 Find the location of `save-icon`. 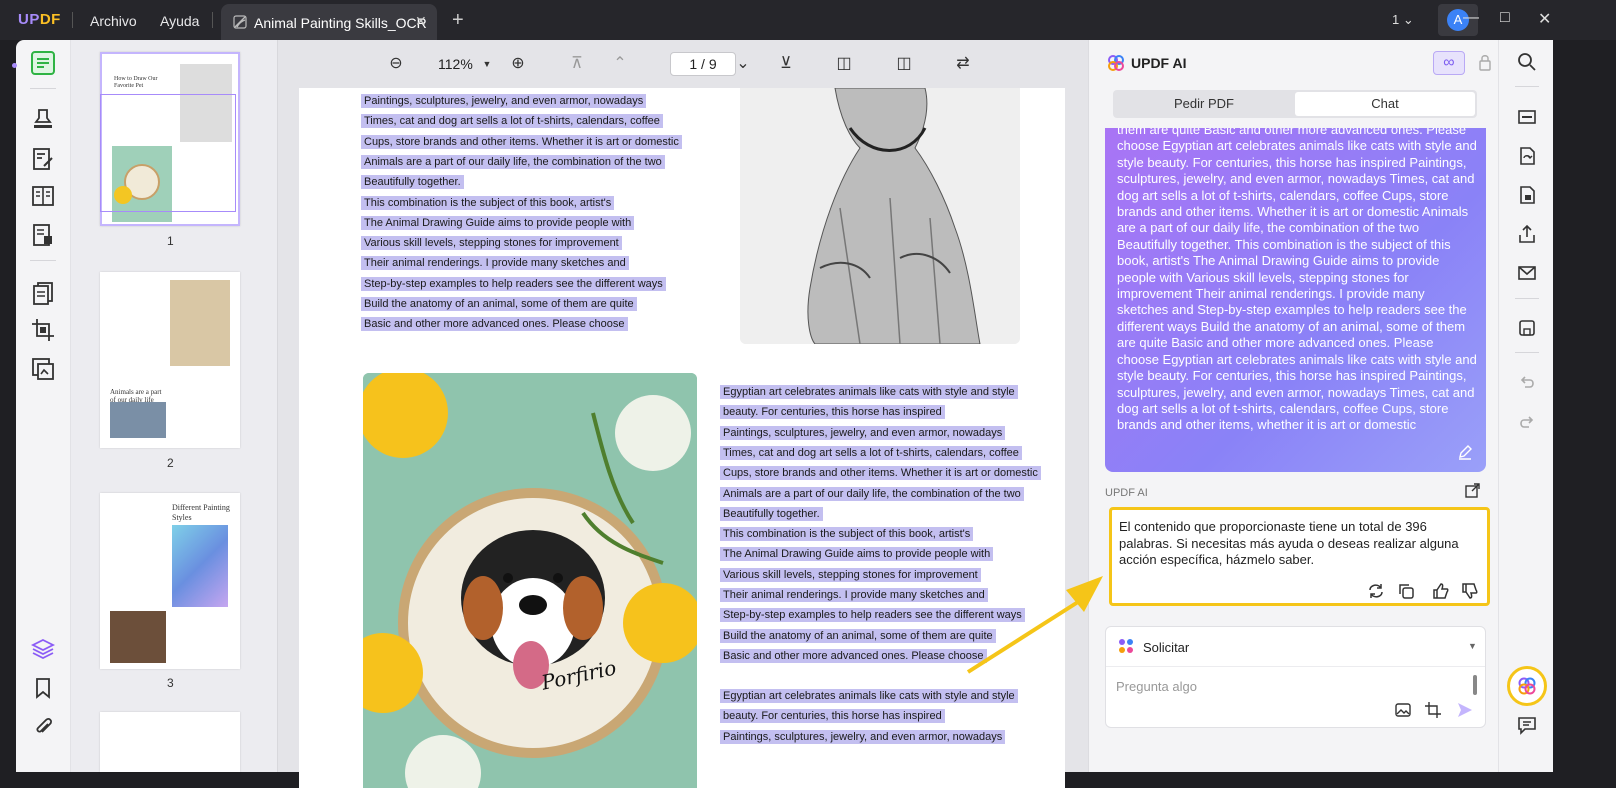

save-icon is located at coordinates (1527, 328).